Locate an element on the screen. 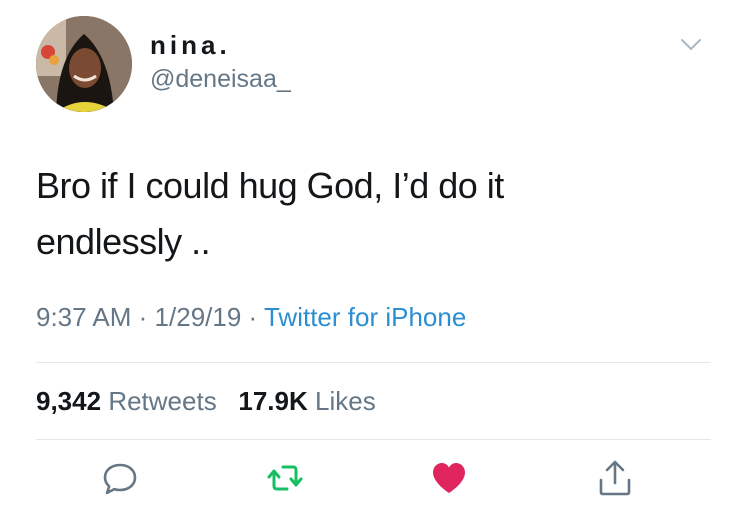  retweets-label: Retweets is located at coordinates (162, 401).